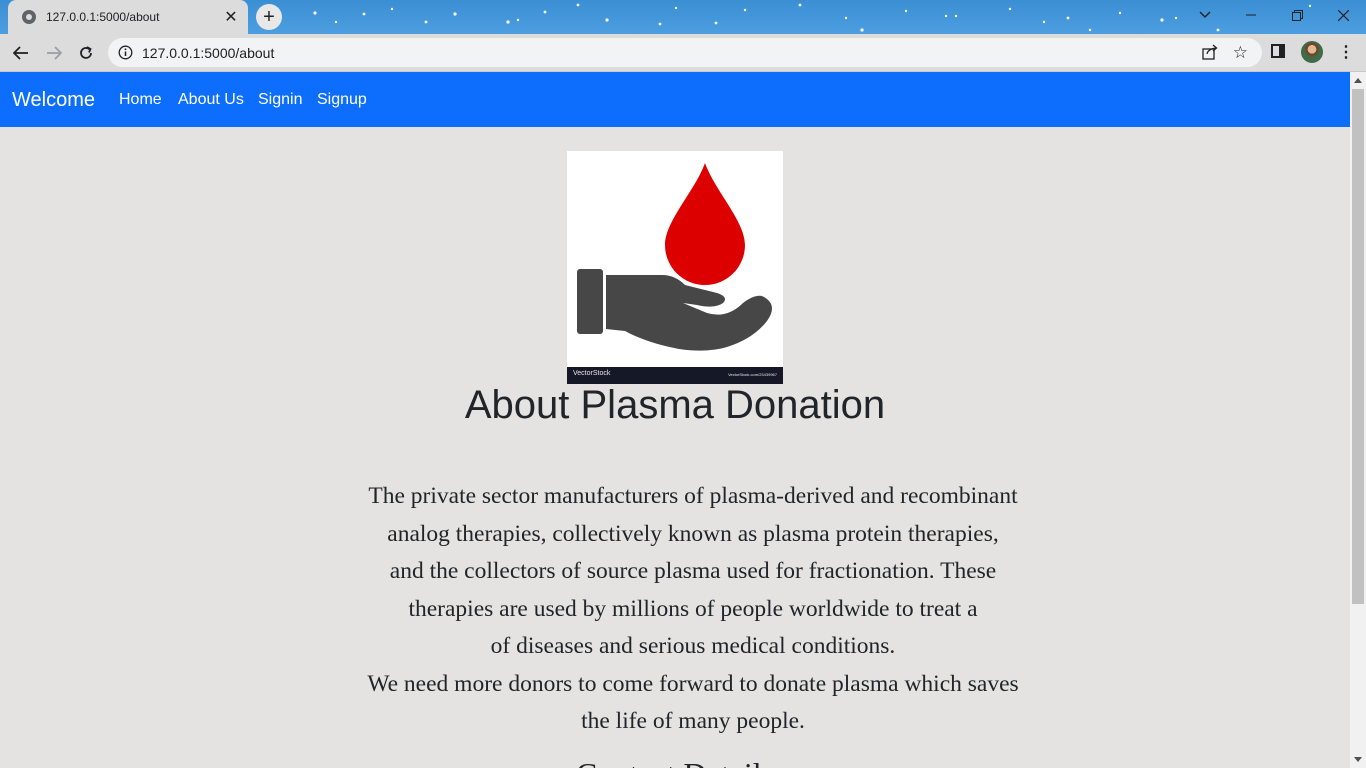 This screenshot has width=1366, height=768. What do you see at coordinates (125, 52) in the screenshot?
I see `site-info-icon` at bounding box center [125, 52].